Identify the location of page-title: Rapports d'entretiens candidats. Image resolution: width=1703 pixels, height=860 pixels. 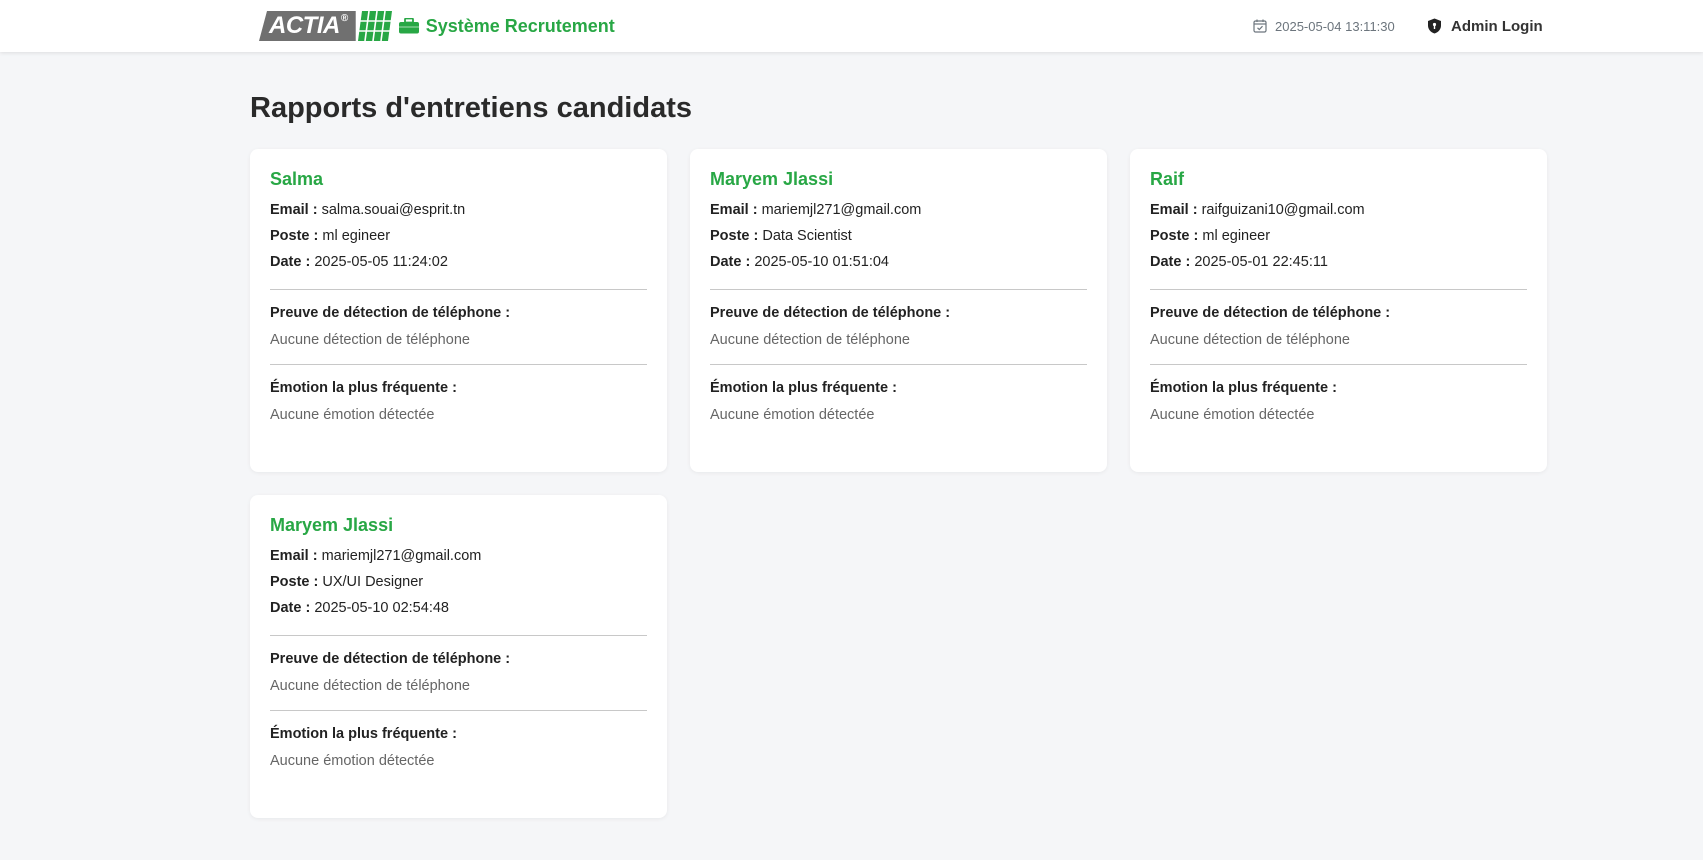
(471, 108).